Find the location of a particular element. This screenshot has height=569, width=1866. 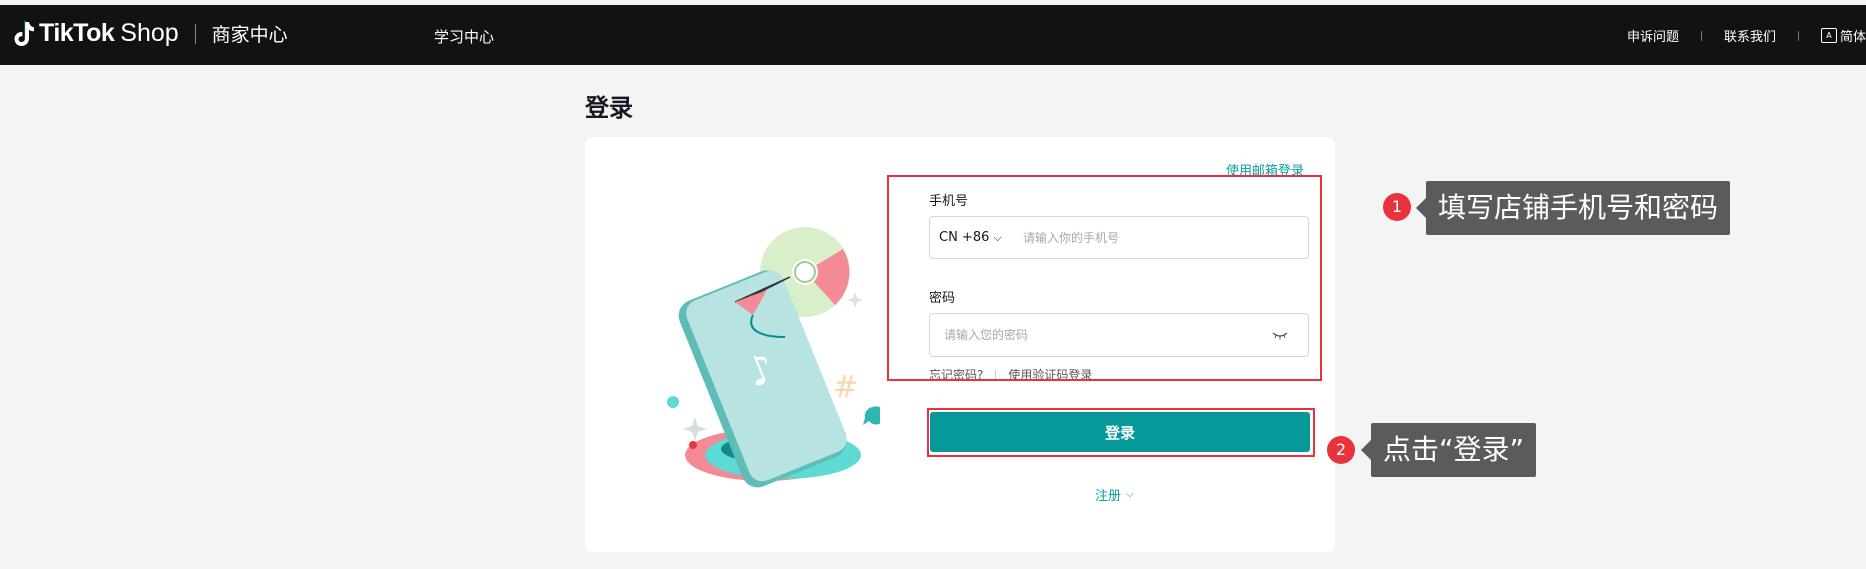

nav-appeal-link: 申诉问题 is located at coordinates (1653, 35).